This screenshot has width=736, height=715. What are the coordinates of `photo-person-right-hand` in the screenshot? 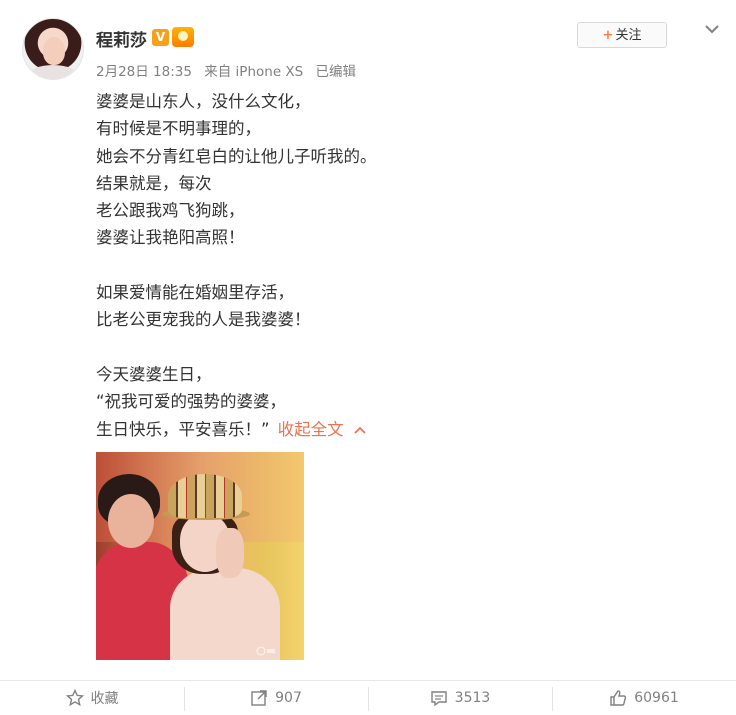 It's located at (230, 553).